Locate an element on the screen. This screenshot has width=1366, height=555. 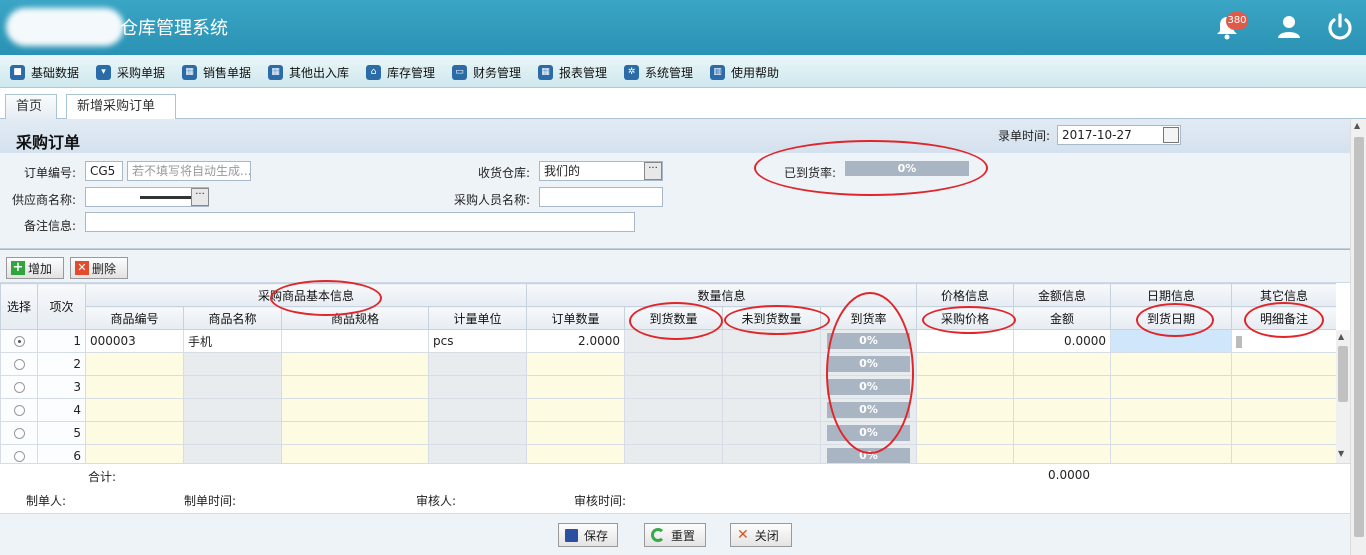
cell-remark is located at coordinates (1283, 341).